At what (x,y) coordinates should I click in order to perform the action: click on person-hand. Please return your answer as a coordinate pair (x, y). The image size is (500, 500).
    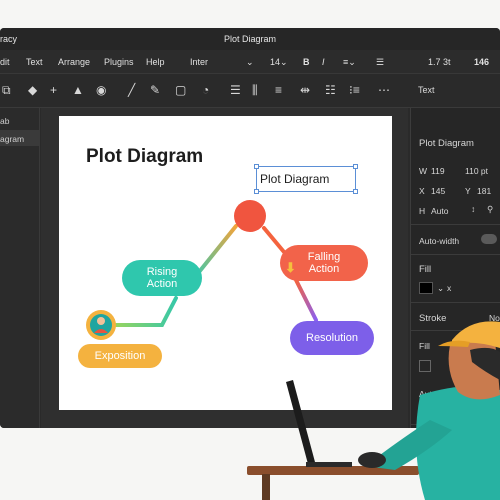
    Looking at the image, I should click on (372, 460).